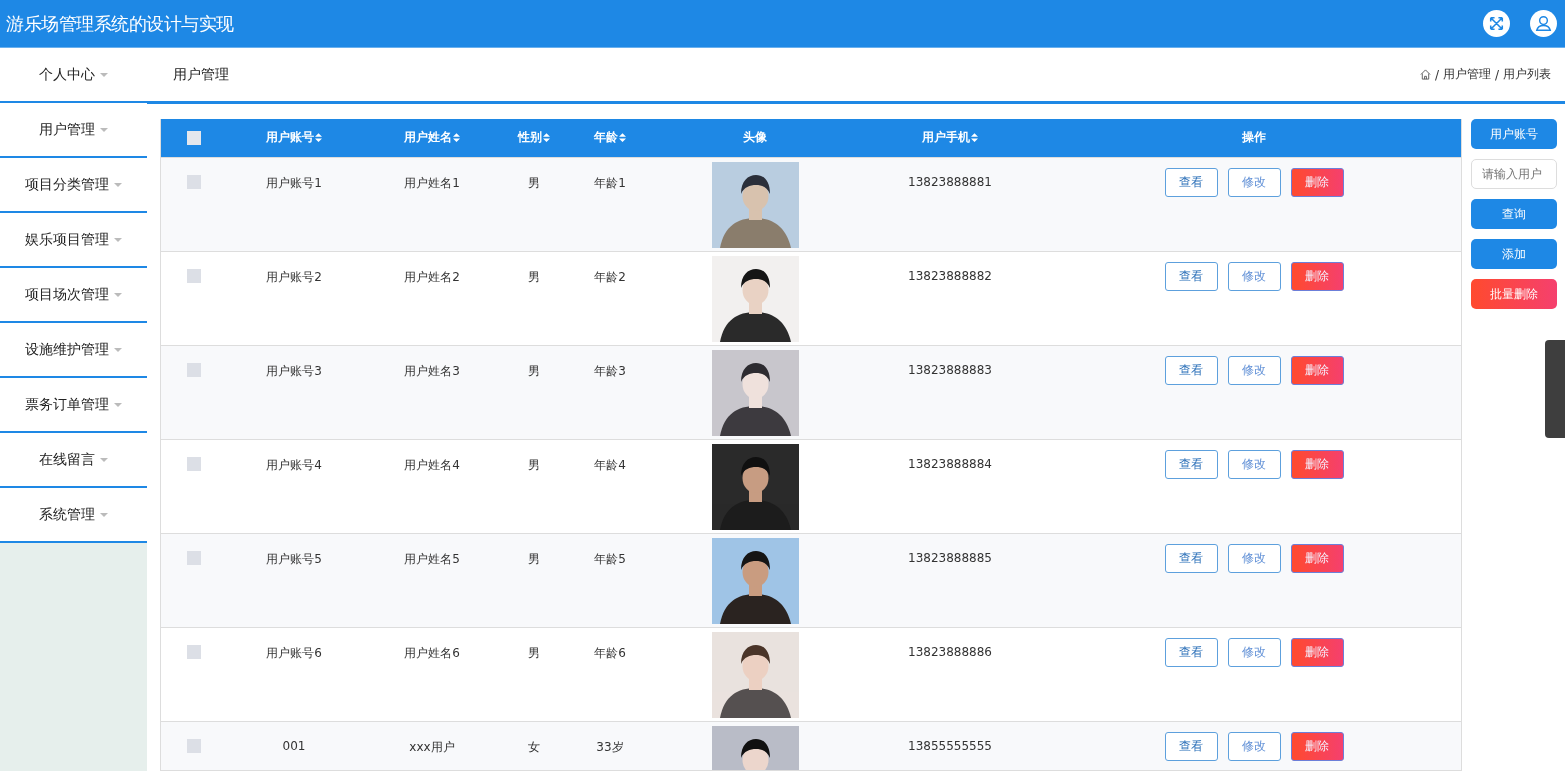 This screenshot has height=771, width=1565. I want to click on table-cell: 13823888881, so click(950, 181).